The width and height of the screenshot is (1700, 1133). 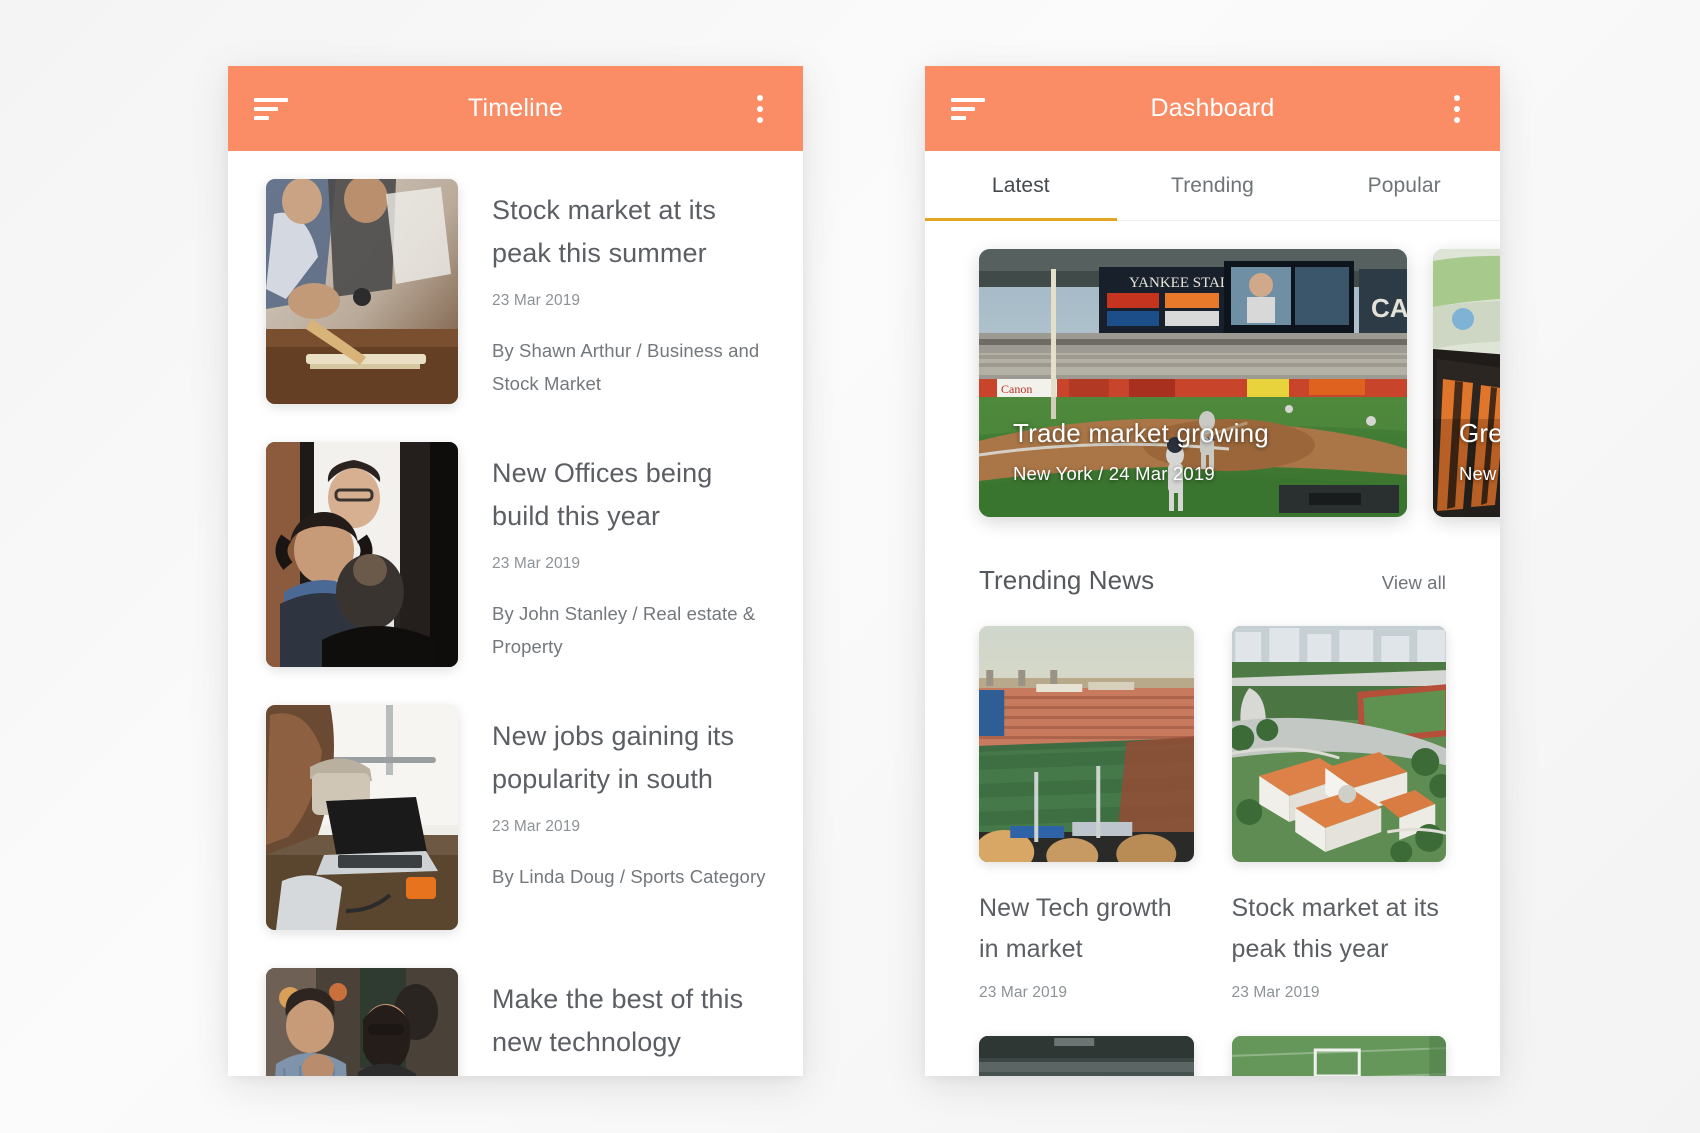 I want to click on view-all-link: View all, so click(x=1414, y=583).